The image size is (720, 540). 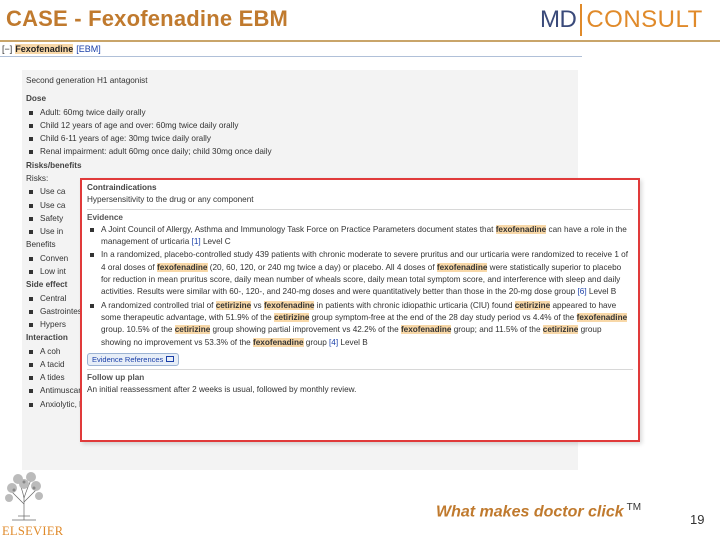 What do you see at coordinates (147, 18) in the screenshot?
I see `slide-title: CASE - Fexofenadine EBM` at bounding box center [147, 18].